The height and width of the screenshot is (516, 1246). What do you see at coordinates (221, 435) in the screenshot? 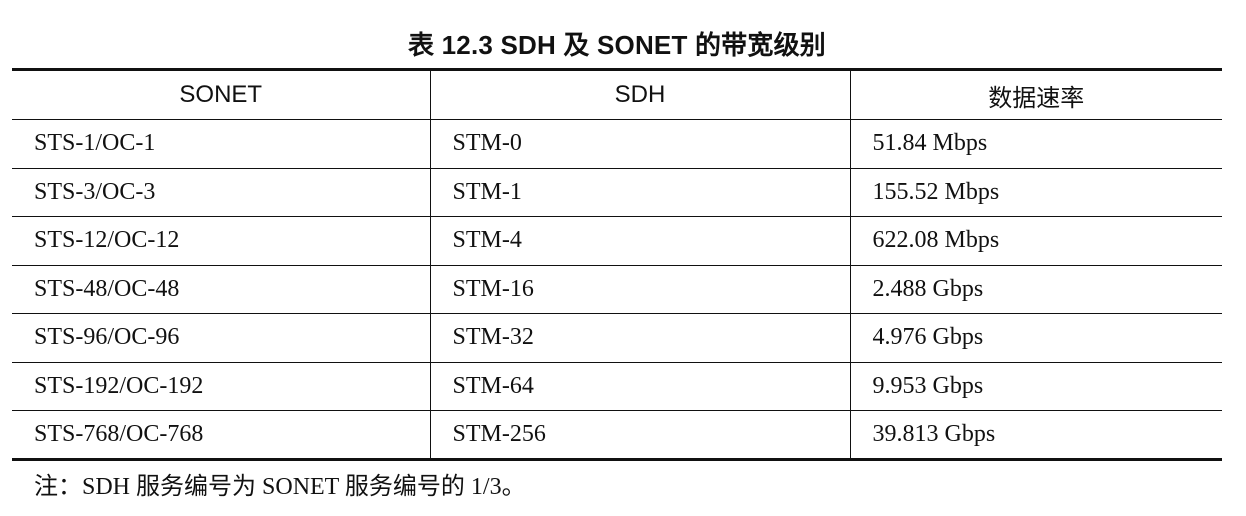
I see `cell-sonet: STS-768/OC-768` at bounding box center [221, 435].